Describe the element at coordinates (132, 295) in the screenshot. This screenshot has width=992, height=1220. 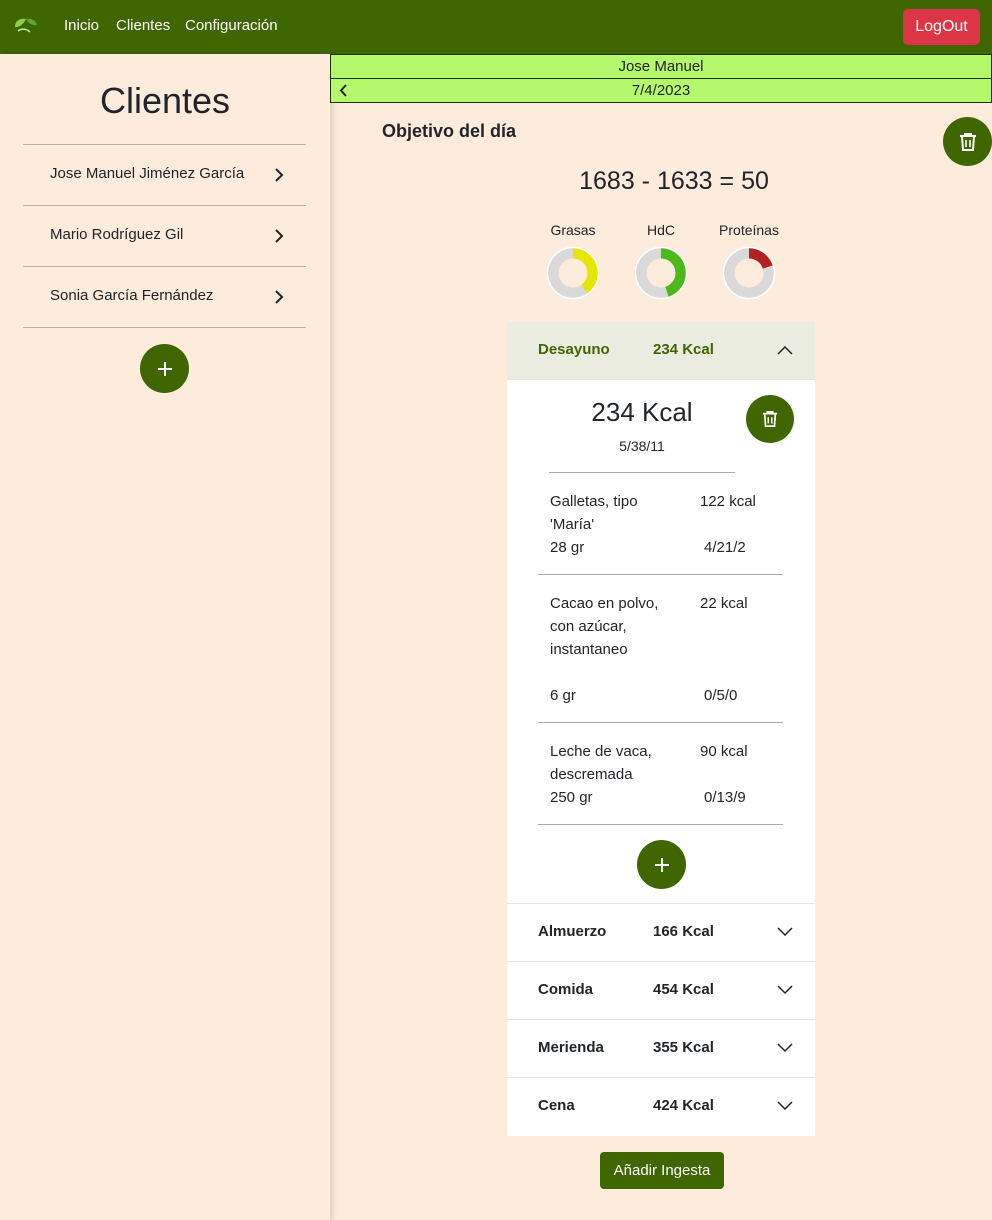
I see `client-name: Sonia García Fernández` at that location.